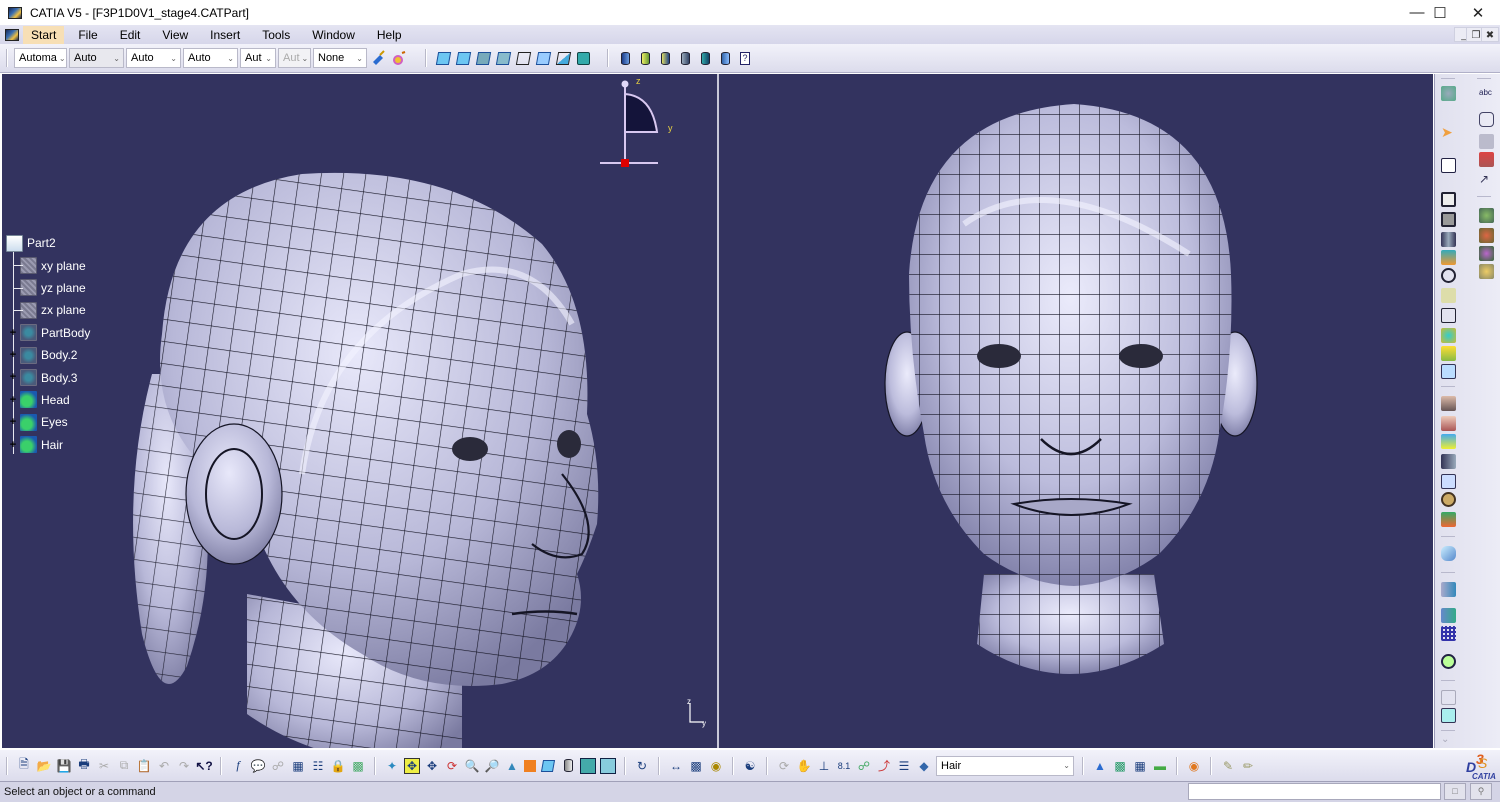 Image resolution: width=1500 pixels, height=802 pixels. I want to click on customize-view-icon, so click(563, 58).